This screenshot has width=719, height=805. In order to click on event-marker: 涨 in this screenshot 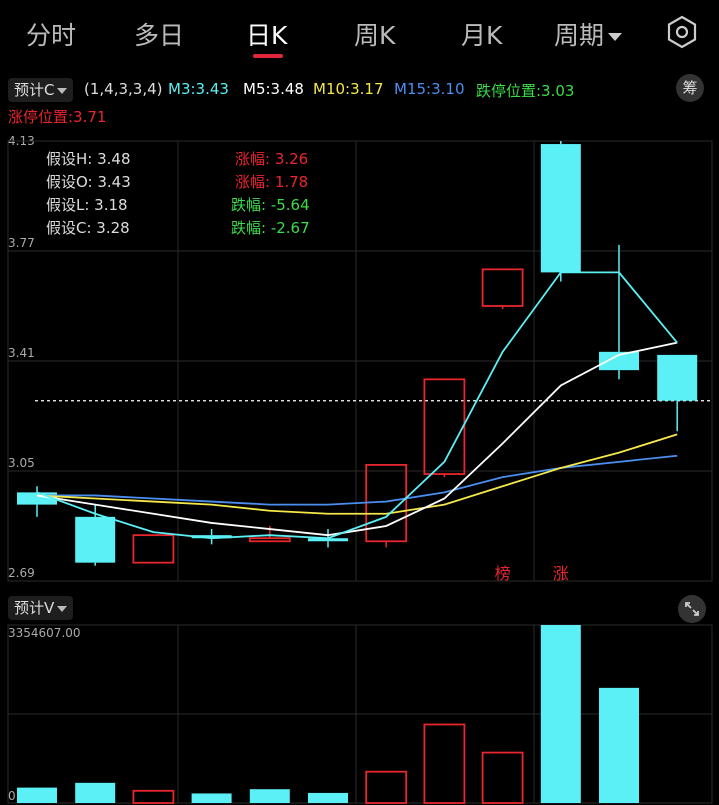, I will do `click(561, 573)`.